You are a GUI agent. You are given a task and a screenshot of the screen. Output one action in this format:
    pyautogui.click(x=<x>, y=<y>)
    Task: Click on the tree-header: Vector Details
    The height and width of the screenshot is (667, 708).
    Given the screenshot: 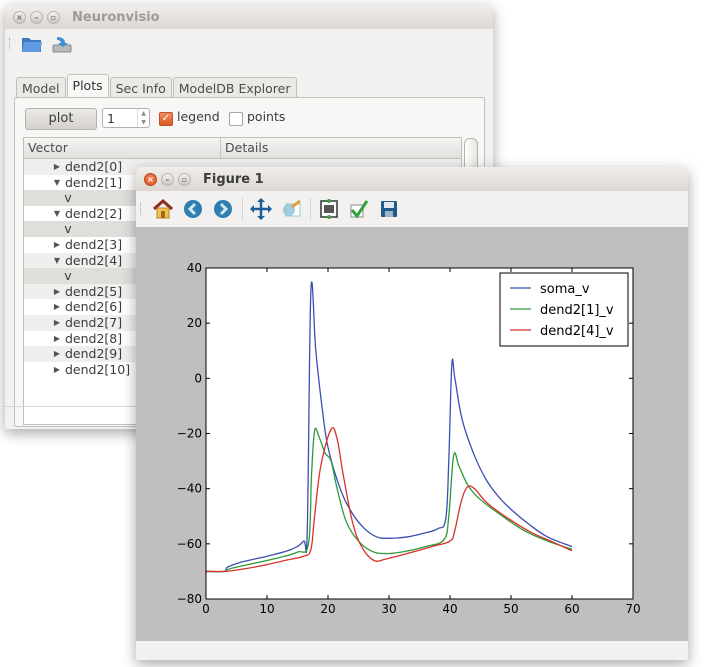 What is the action you would take?
    pyautogui.click(x=242, y=148)
    